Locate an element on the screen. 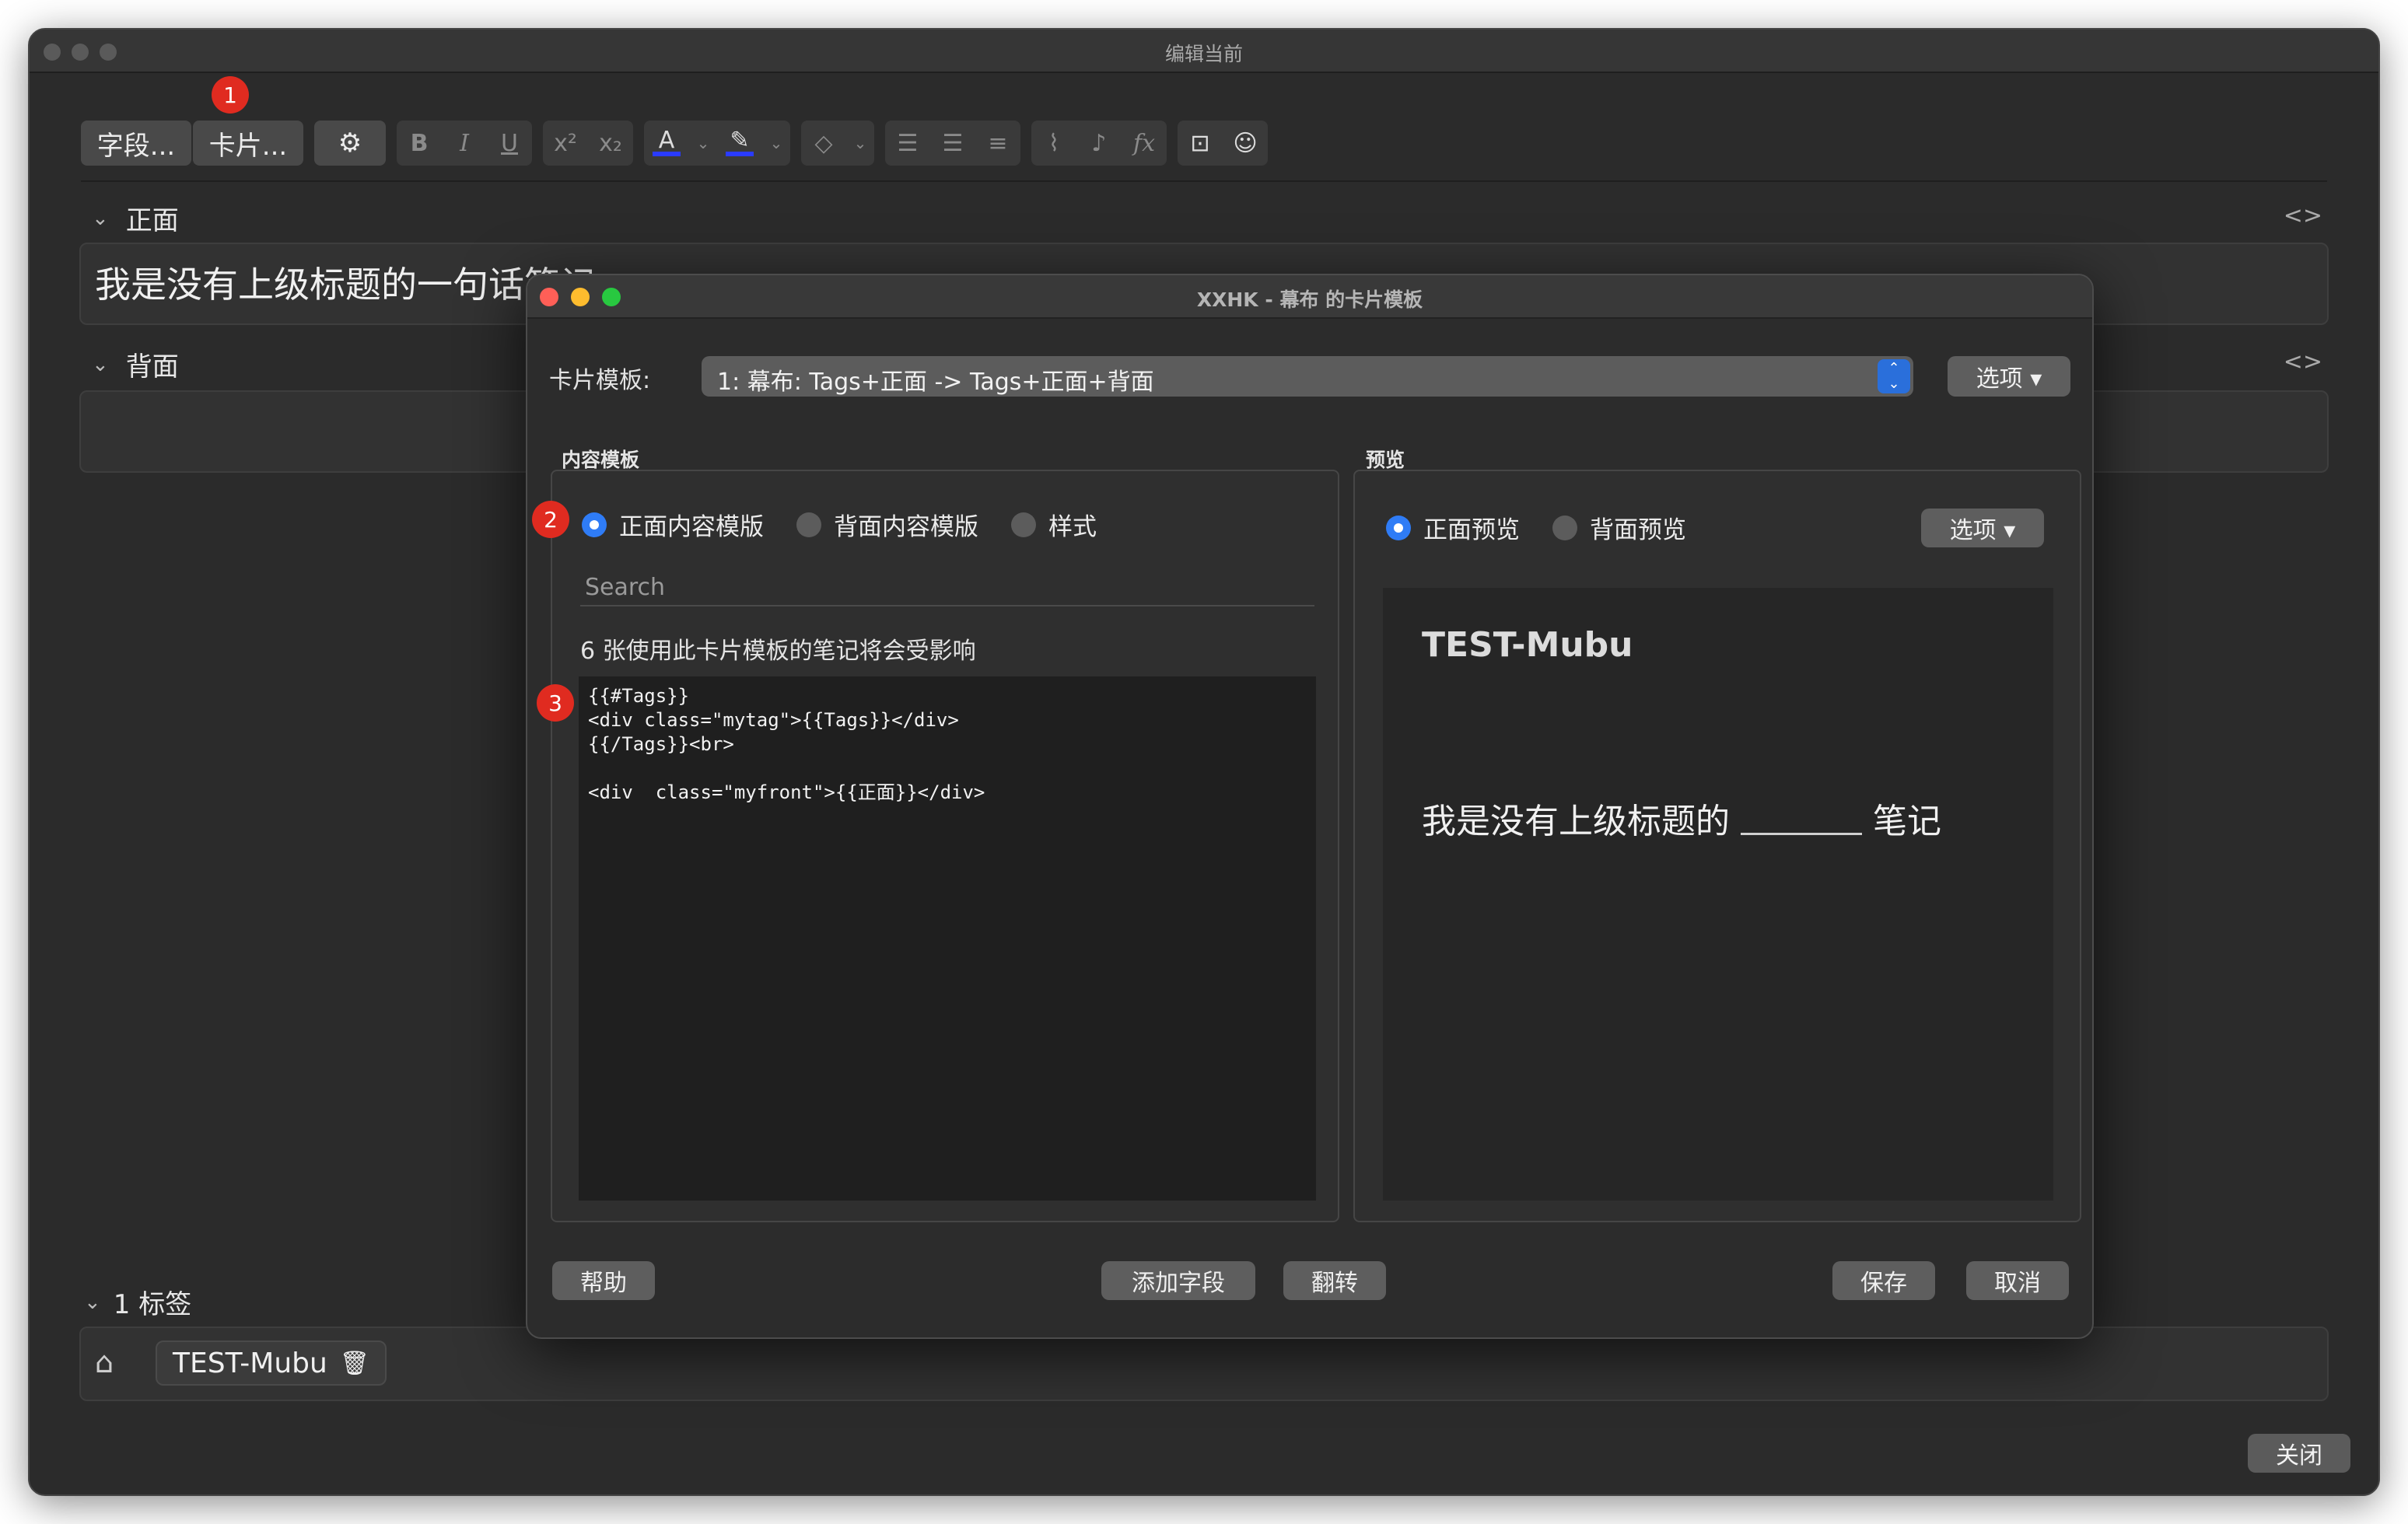 Image resolution: width=2408 pixels, height=1524 pixels. search-input: Search is located at coordinates (947, 587).